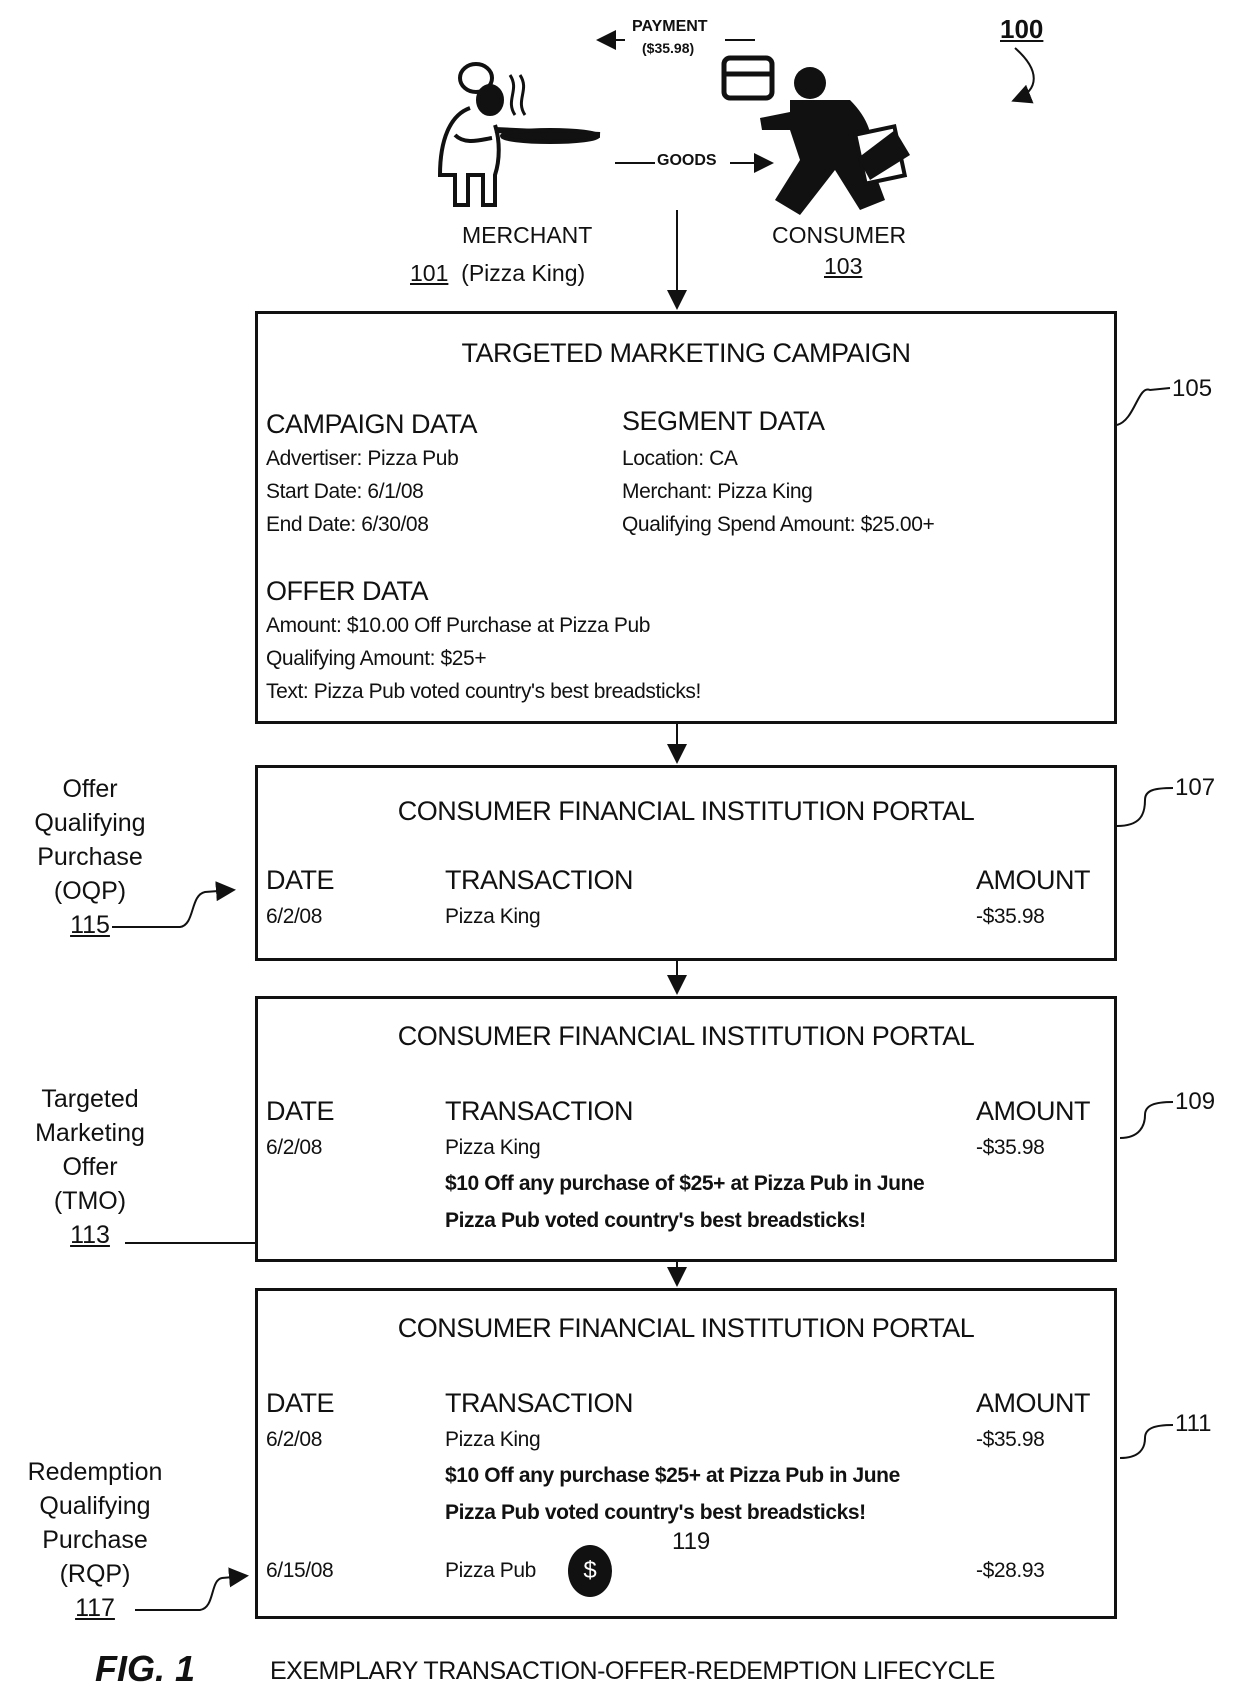 The image size is (1240, 1703). I want to click on campaign-data-line: End Date: 6/30/08, so click(347, 524).